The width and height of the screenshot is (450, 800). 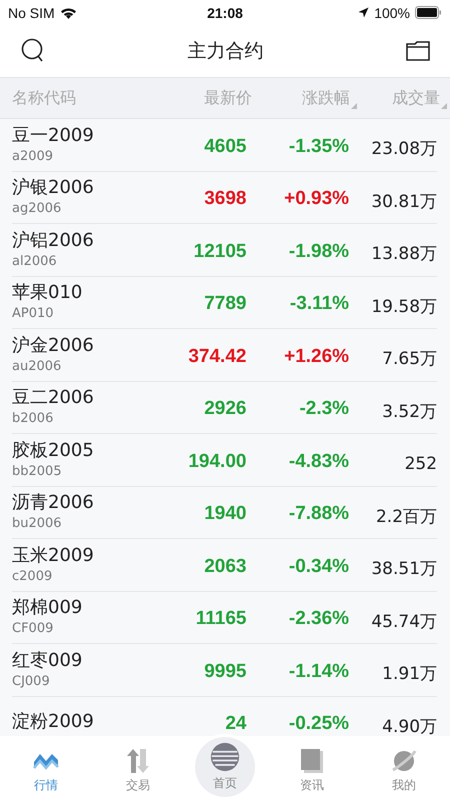 I want to click on page-title: 主力合约, so click(x=226, y=51).